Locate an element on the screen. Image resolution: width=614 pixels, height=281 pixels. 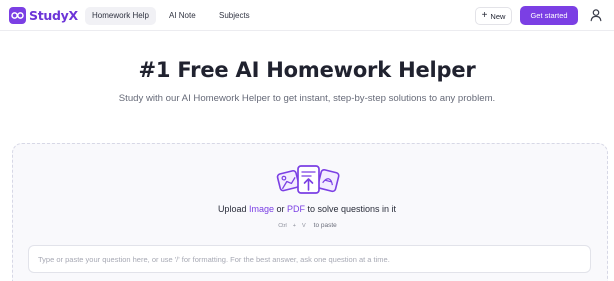
new-button-label: New is located at coordinates (498, 16).